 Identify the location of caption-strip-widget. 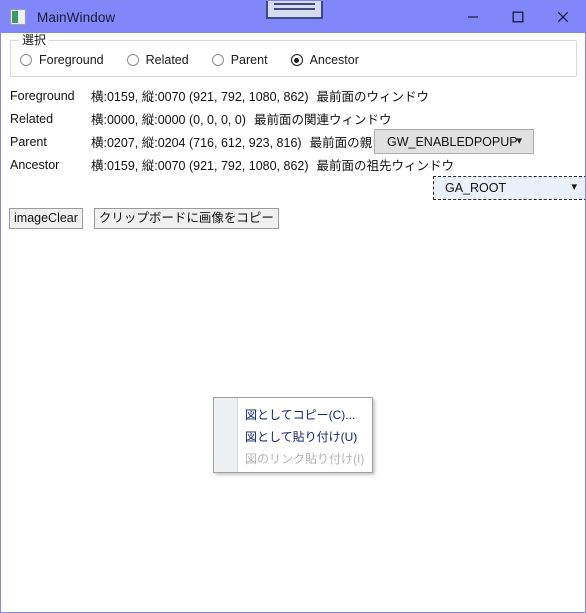
(294, 10).